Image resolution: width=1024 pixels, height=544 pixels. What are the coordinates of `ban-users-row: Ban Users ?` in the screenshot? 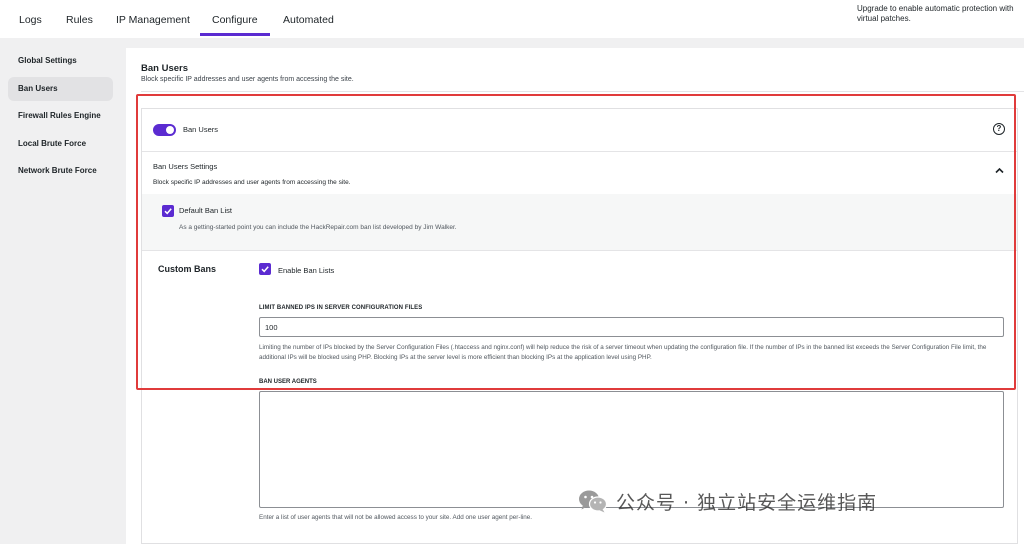 It's located at (579, 130).